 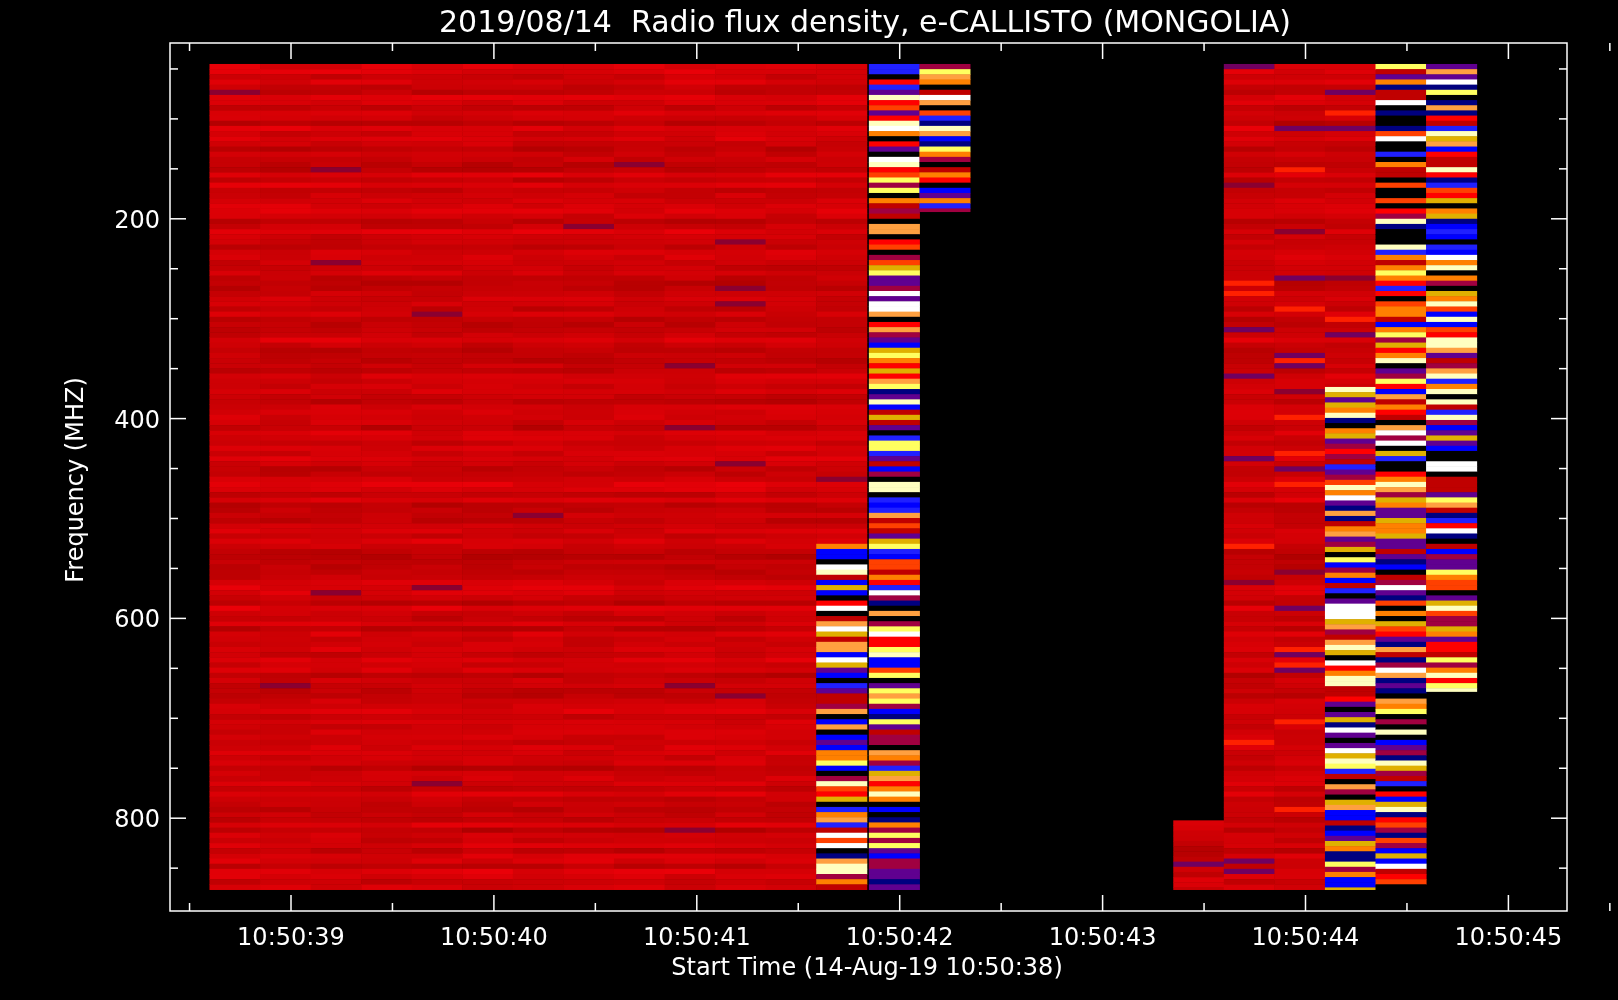 I want to click on x-tick-label: 10:50:41, so click(x=696, y=937).